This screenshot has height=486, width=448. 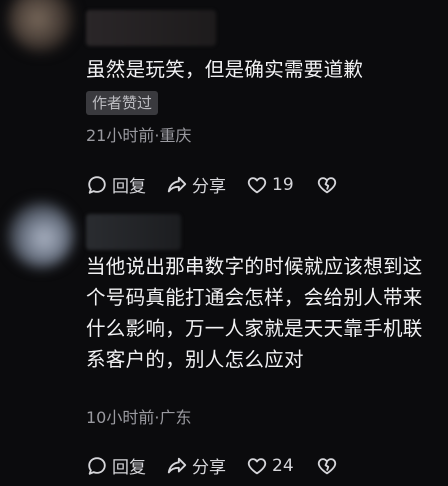 What do you see at coordinates (139, 135) in the screenshot?
I see `comment-meta: 21小时前·重庆` at bounding box center [139, 135].